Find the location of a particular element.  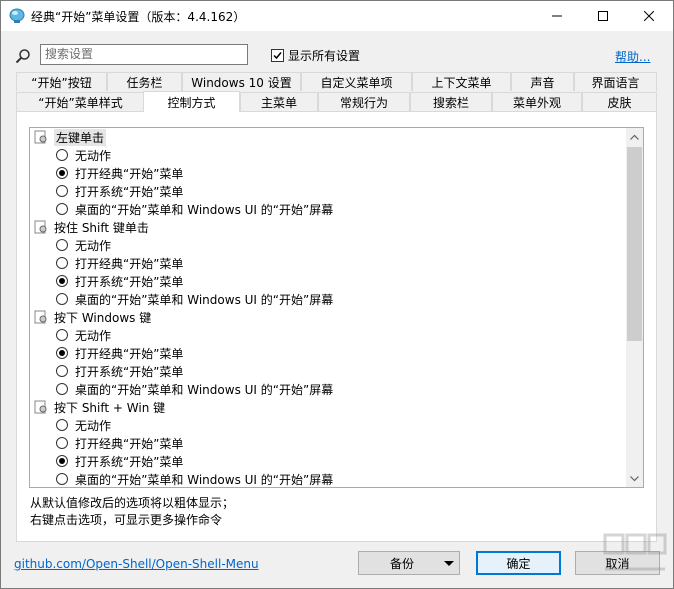

tab-taskbar: 任务栏 is located at coordinates (144, 81).